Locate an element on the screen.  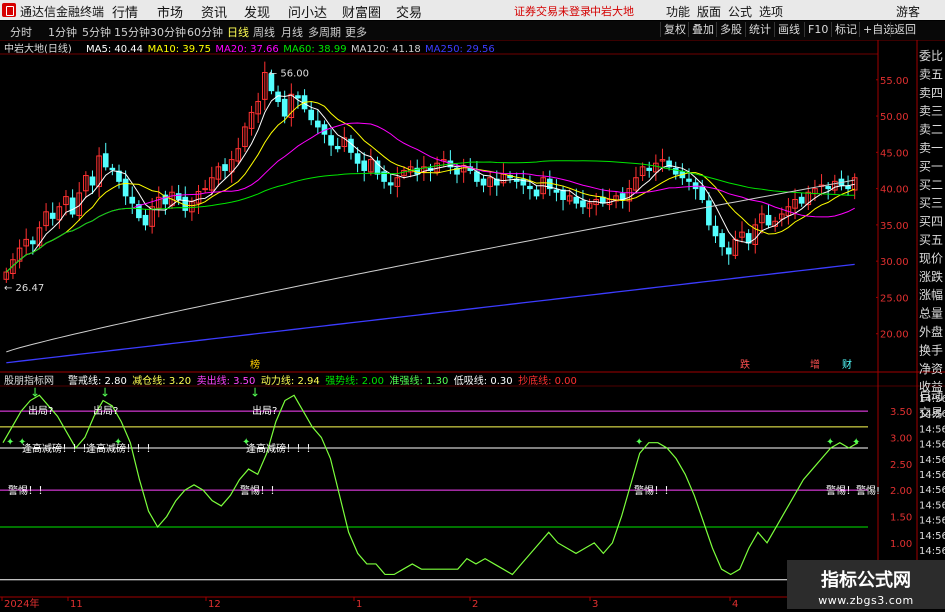
x-axis-label: 2024年 is located at coordinates (21, 603).